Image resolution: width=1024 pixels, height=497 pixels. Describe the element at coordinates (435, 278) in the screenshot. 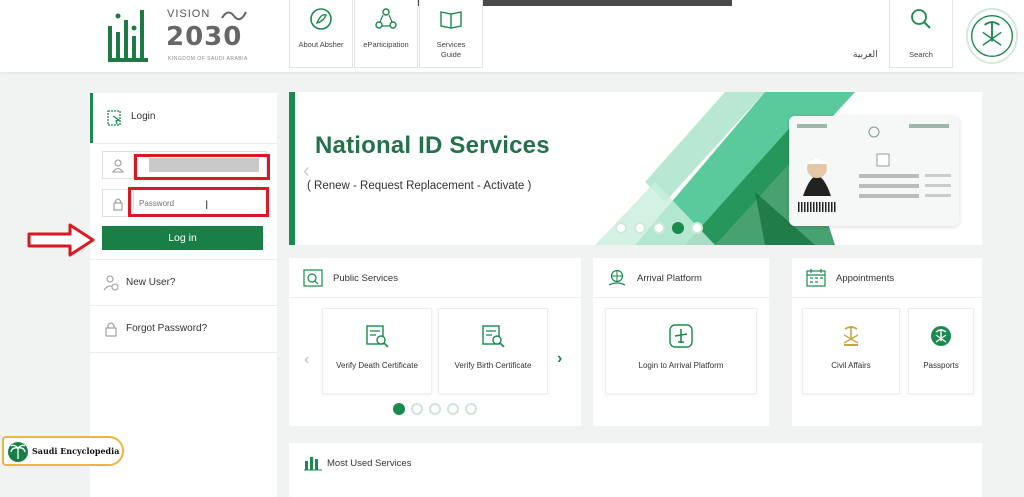

I see `card-header: Public Services` at that location.